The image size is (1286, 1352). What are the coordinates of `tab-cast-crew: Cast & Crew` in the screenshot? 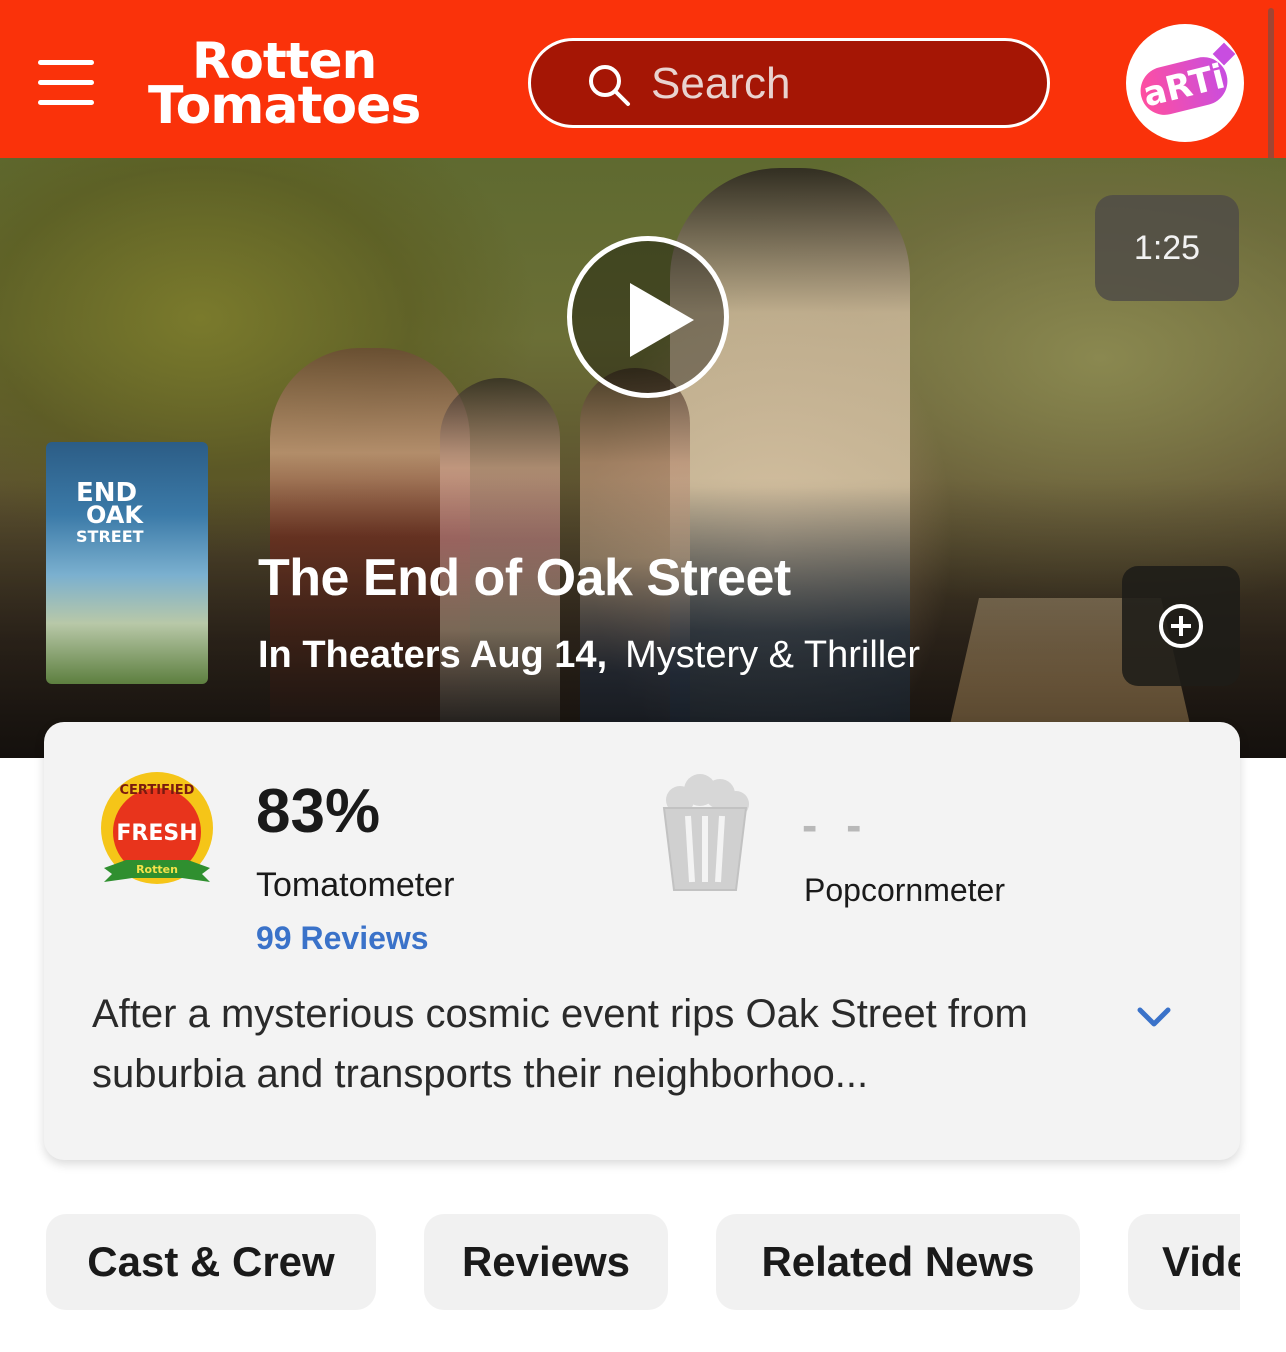 It's located at (211, 1262).